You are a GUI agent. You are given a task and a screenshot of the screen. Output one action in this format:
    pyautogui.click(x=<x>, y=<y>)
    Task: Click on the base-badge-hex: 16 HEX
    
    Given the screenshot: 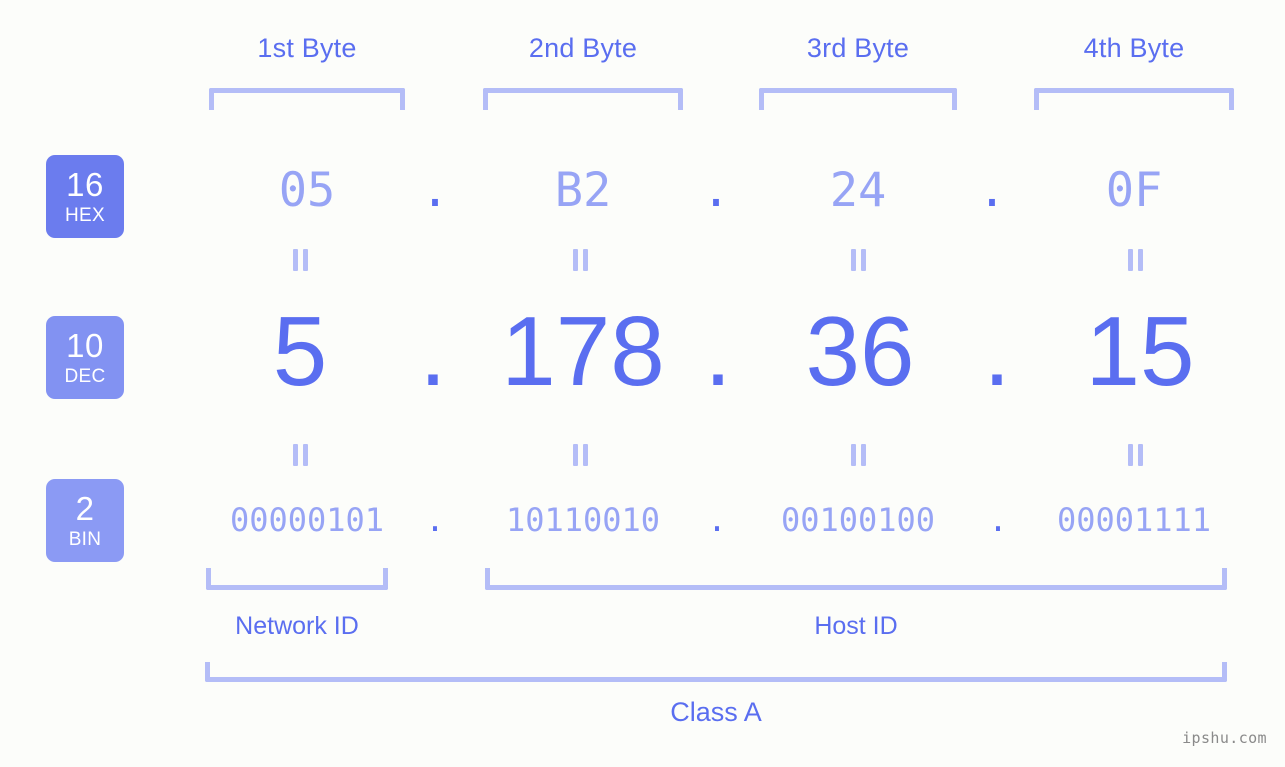 What is the action you would take?
    pyautogui.click(x=85, y=196)
    